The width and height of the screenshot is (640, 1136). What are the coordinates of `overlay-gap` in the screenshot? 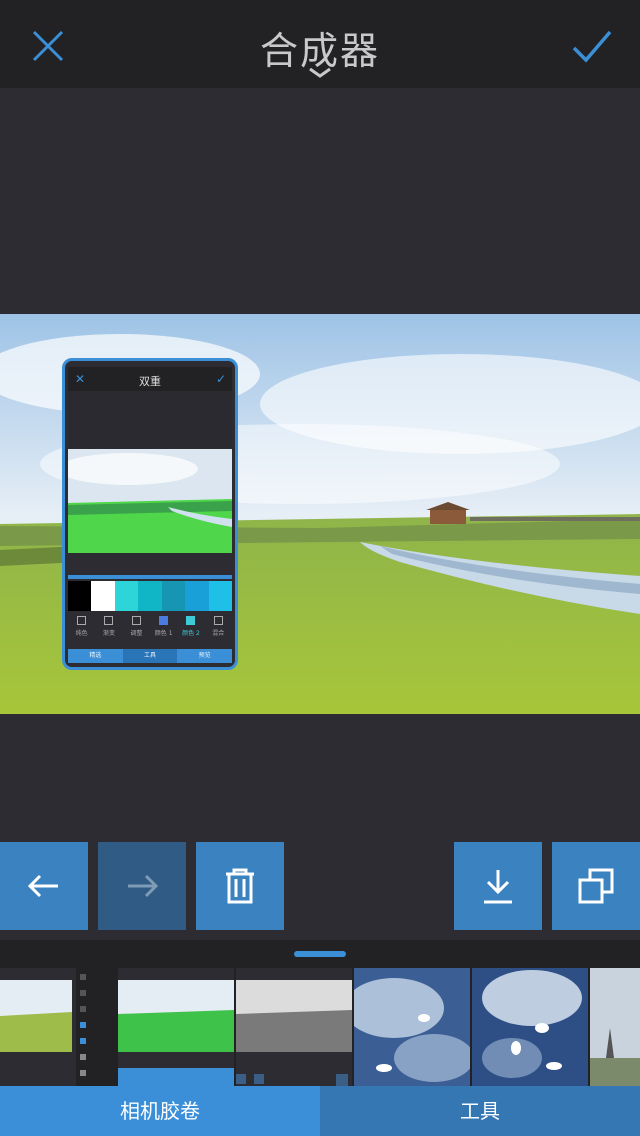 It's located at (150, 564).